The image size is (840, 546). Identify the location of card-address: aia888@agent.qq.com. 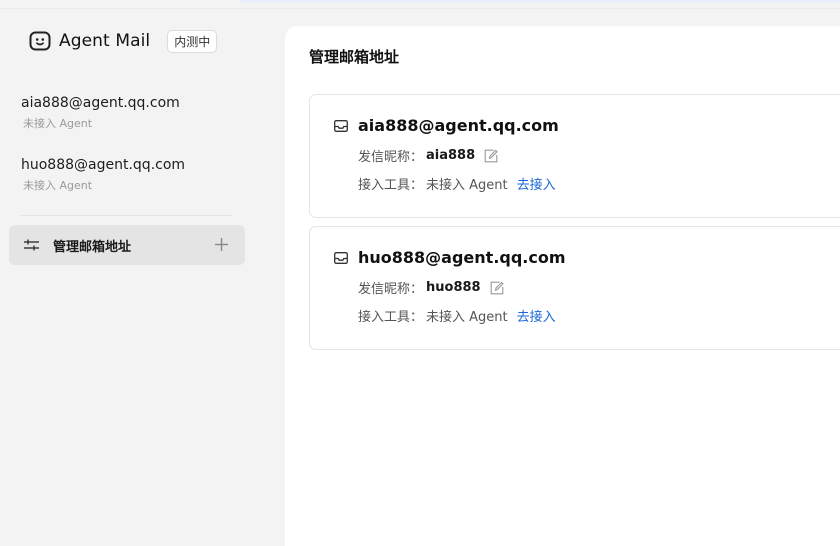
(458, 125).